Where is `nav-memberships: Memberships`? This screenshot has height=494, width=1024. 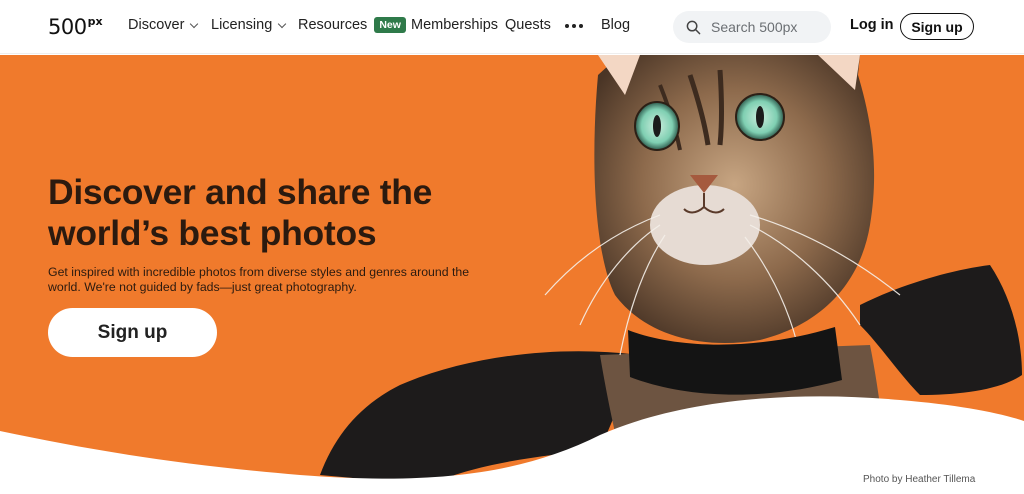 nav-memberships: Memberships is located at coordinates (454, 25).